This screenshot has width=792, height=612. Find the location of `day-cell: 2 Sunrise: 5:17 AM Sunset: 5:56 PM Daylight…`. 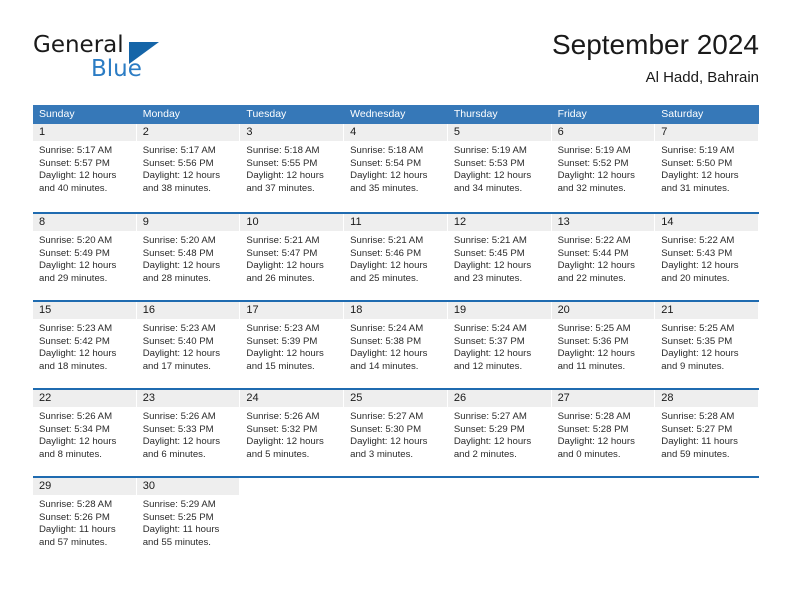

day-cell: 2 Sunrise: 5:17 AM Sunset: 5:56 PM Daylight… is located at coordinates (188, 168).